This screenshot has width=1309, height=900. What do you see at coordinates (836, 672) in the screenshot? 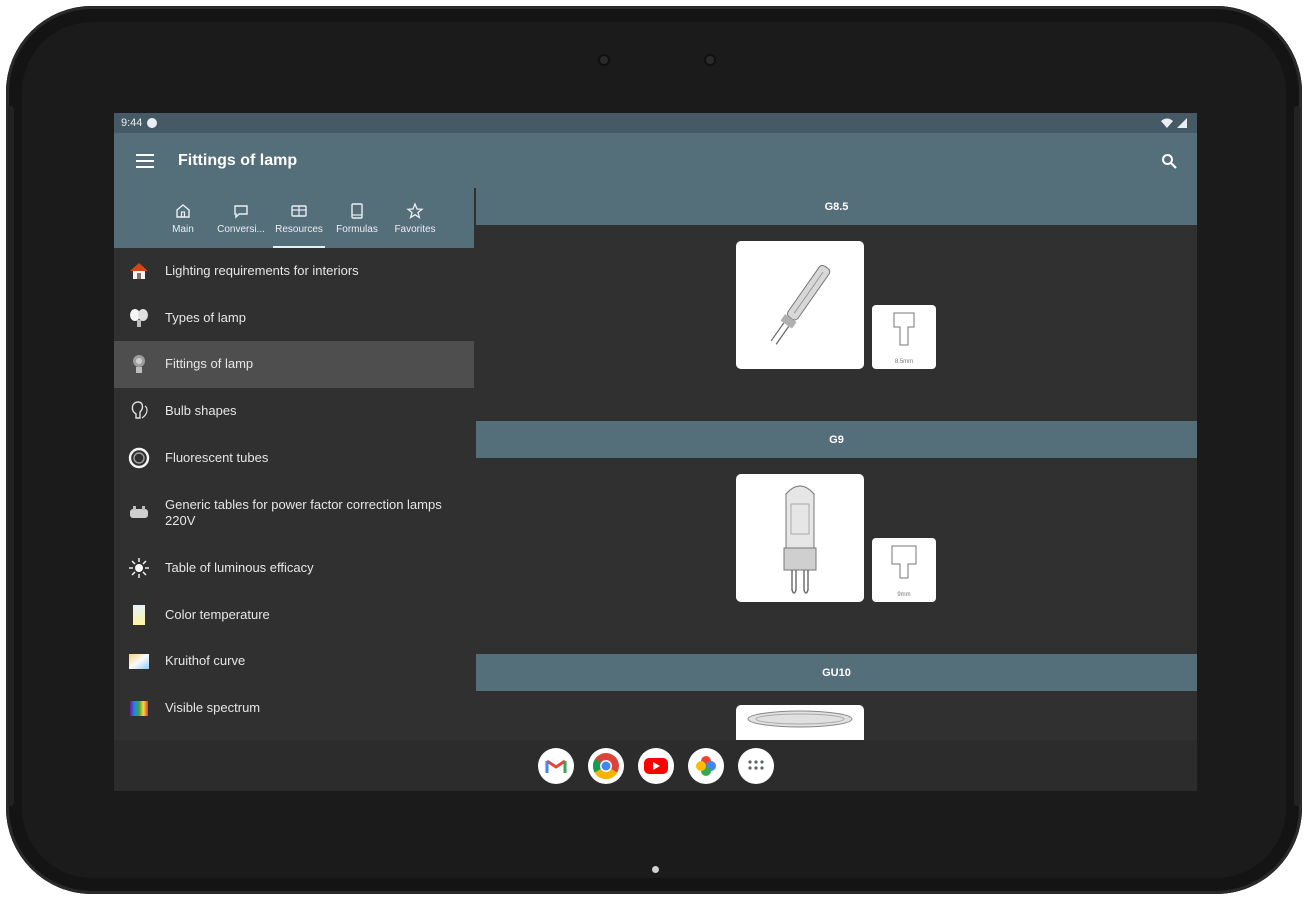
I see `section-header-gu10: GU10` at bounding box center [836, 672].